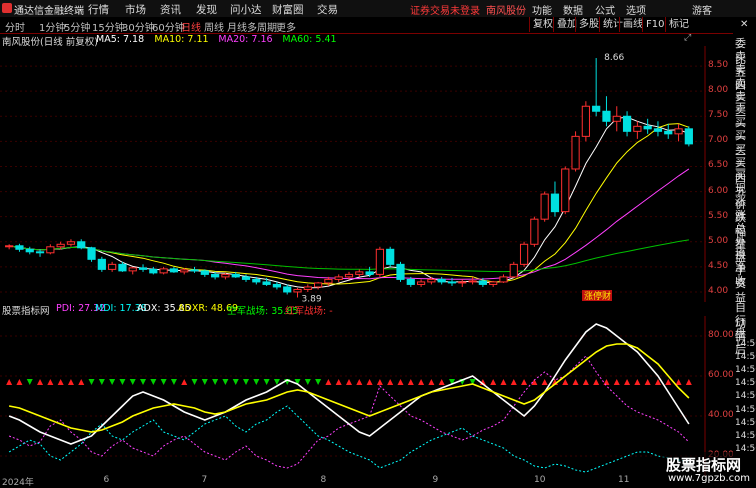  Describe the element at coordinates (588, 24) in the screenshot. I see `toolbar-button: 多股` at that location.